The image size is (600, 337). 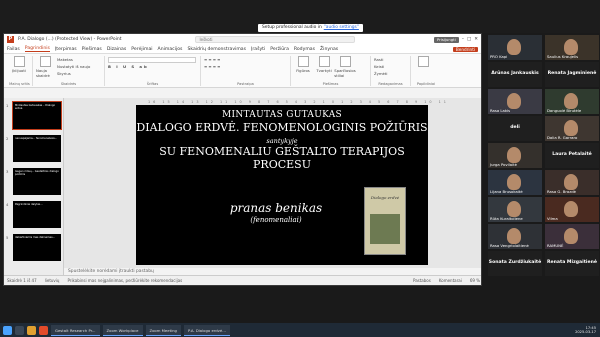 What do you see at coordinates (475, 280) in the screenshot?
I see `zoom-level: 69 %` at bounding box center [475, 280].